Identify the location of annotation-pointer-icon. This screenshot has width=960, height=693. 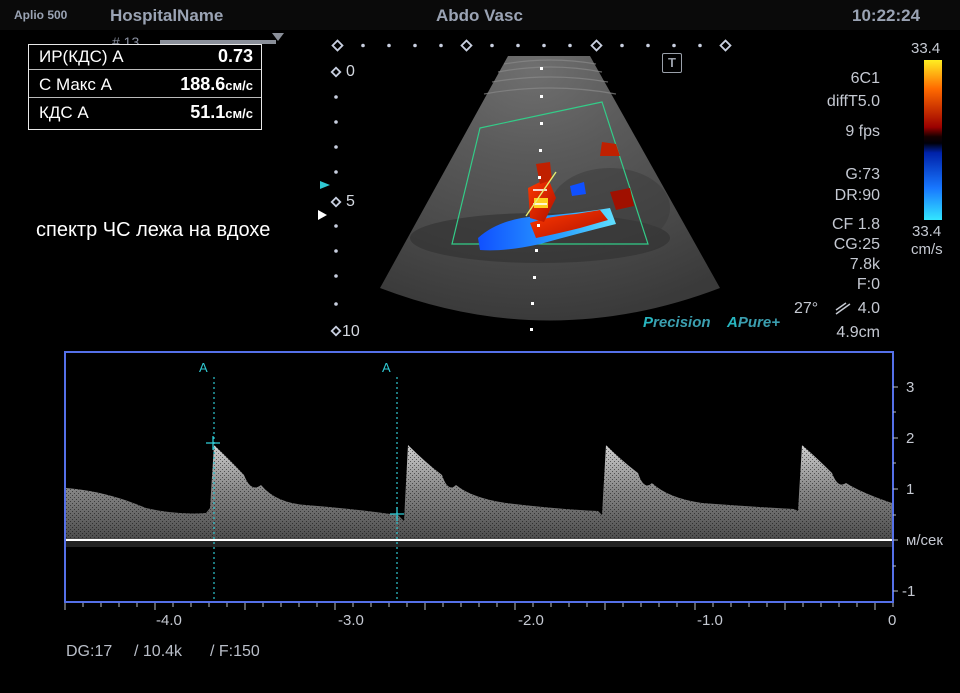
(322, 215).